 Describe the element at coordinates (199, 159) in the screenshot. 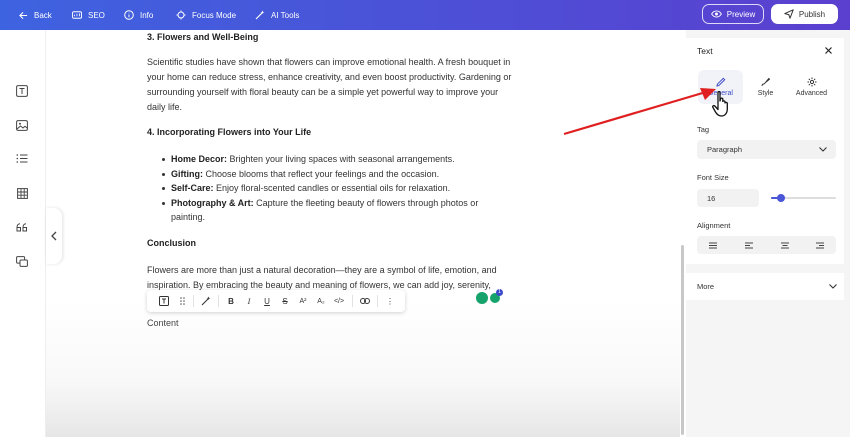

I see `bullet-bold: Home Decor:` at that location.